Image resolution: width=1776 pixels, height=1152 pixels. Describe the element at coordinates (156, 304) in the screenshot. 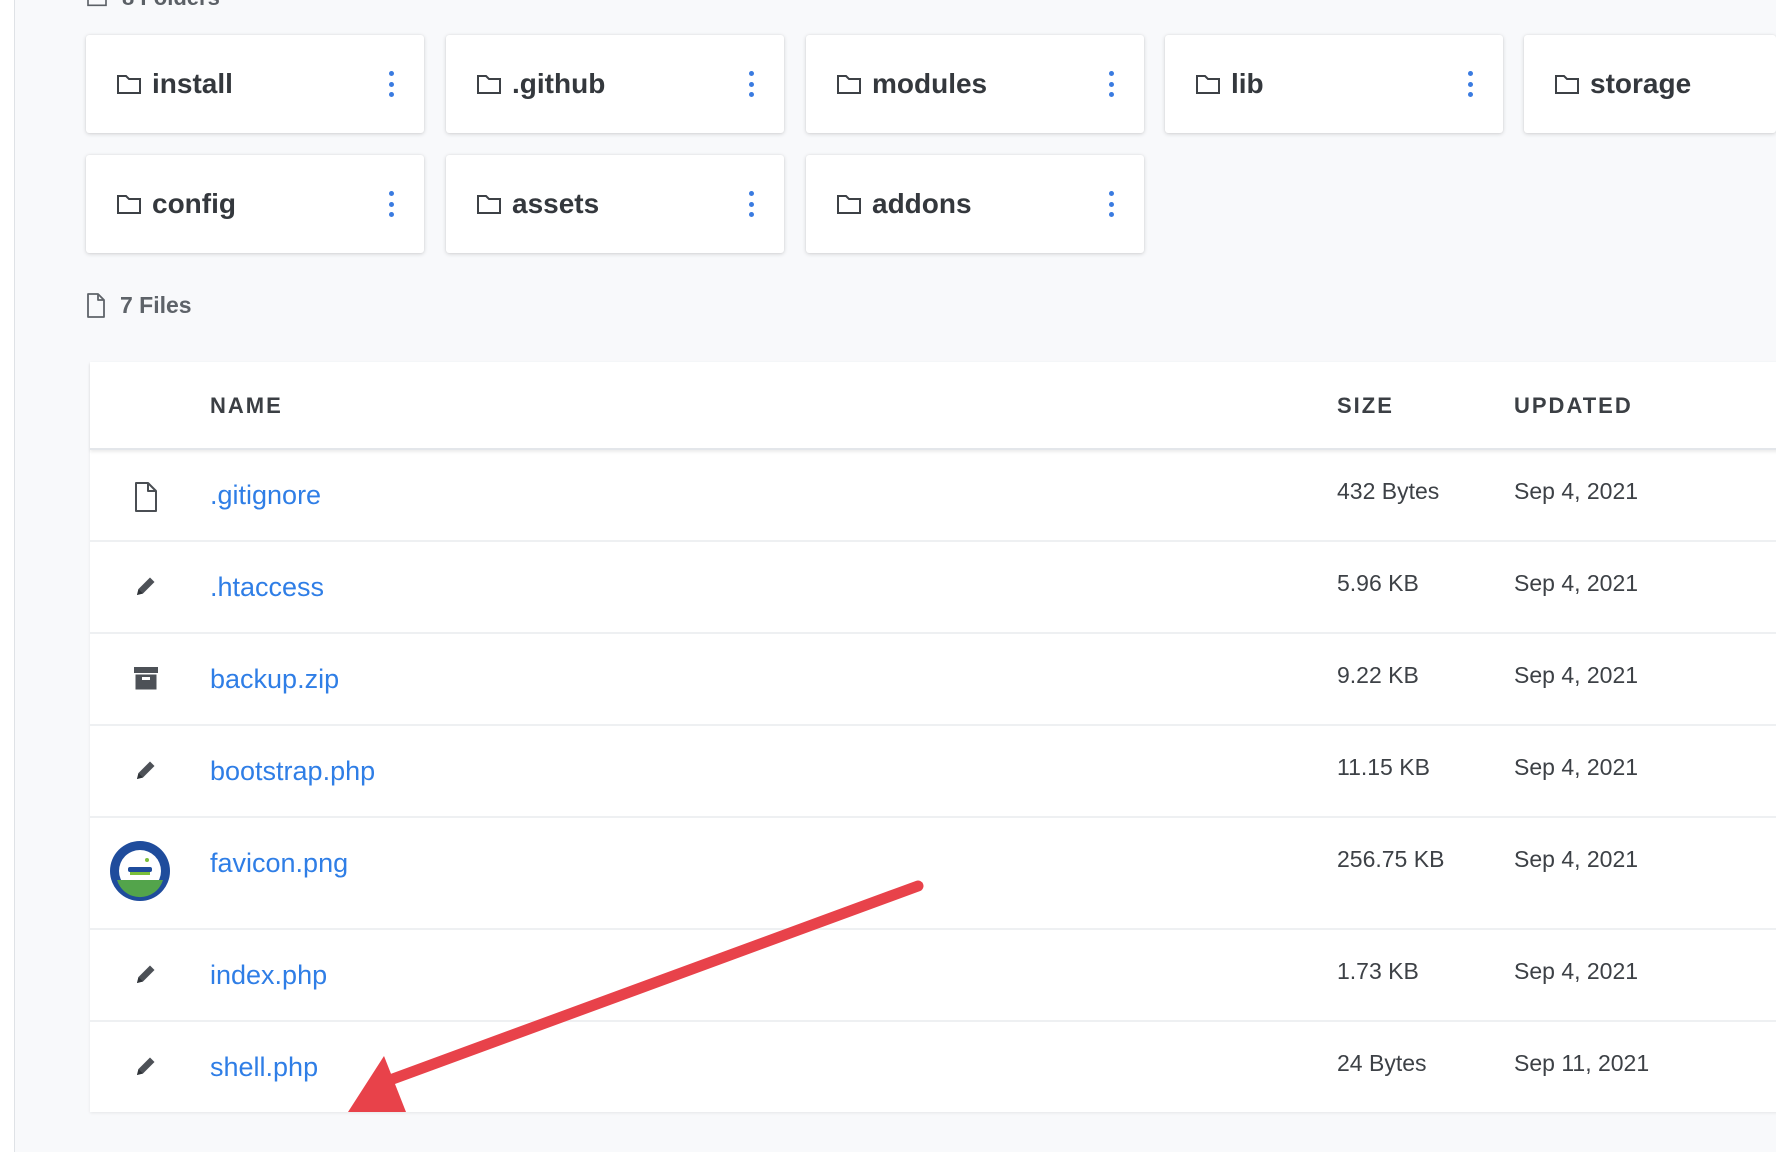

I see `files-count: 7 Files` at that location.